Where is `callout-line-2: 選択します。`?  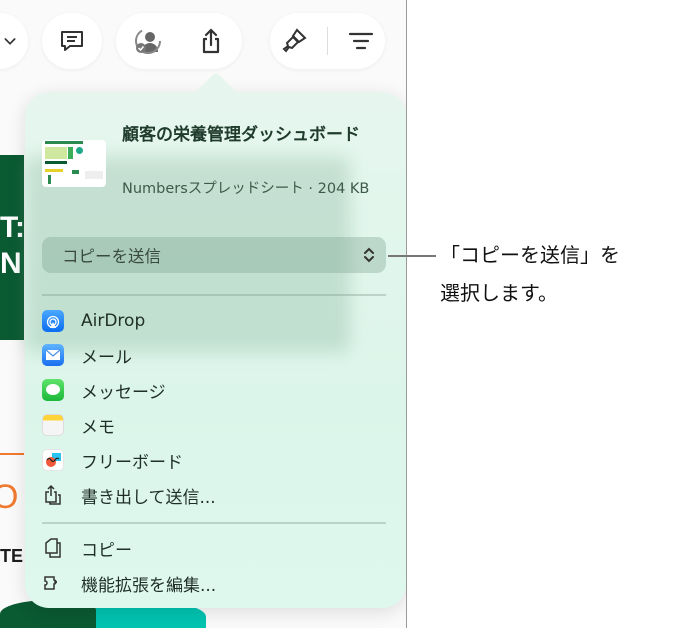 callout-line-2: 選択します。 is located at coordinates (499, 293).